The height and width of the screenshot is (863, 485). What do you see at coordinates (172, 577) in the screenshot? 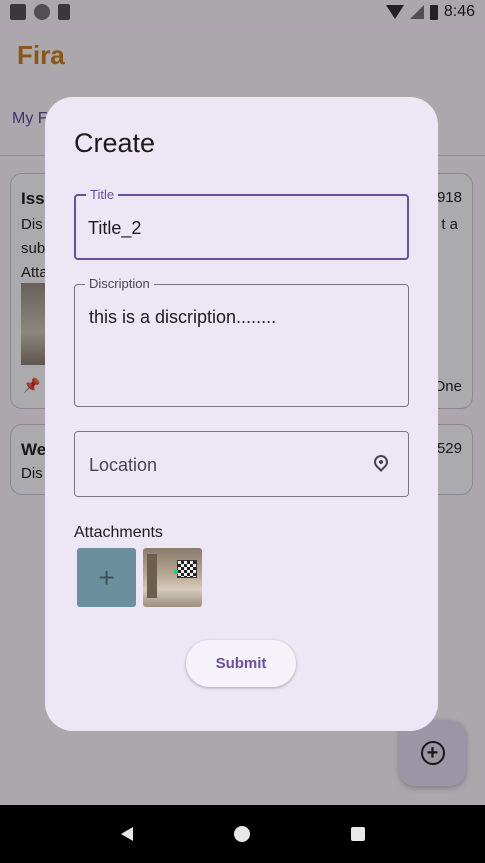
I see `attachment-thumbnail` at bounding box center [172, 577].